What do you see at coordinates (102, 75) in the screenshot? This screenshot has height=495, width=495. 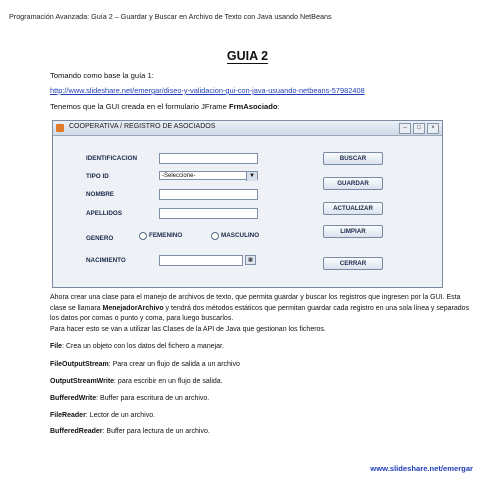 I see `intro-text: Tomando como base la guía 1:` at bounding box center [102, 75].